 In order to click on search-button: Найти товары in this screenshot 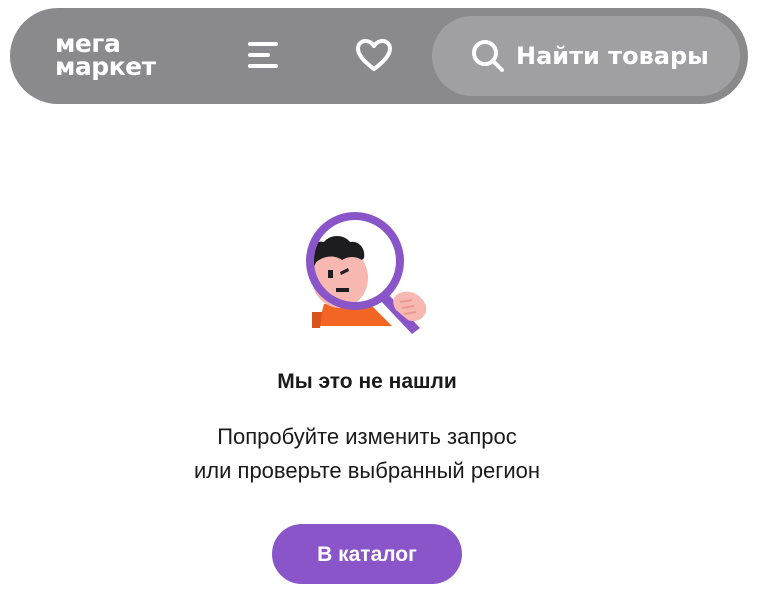, I will do `click(586, 56)`.